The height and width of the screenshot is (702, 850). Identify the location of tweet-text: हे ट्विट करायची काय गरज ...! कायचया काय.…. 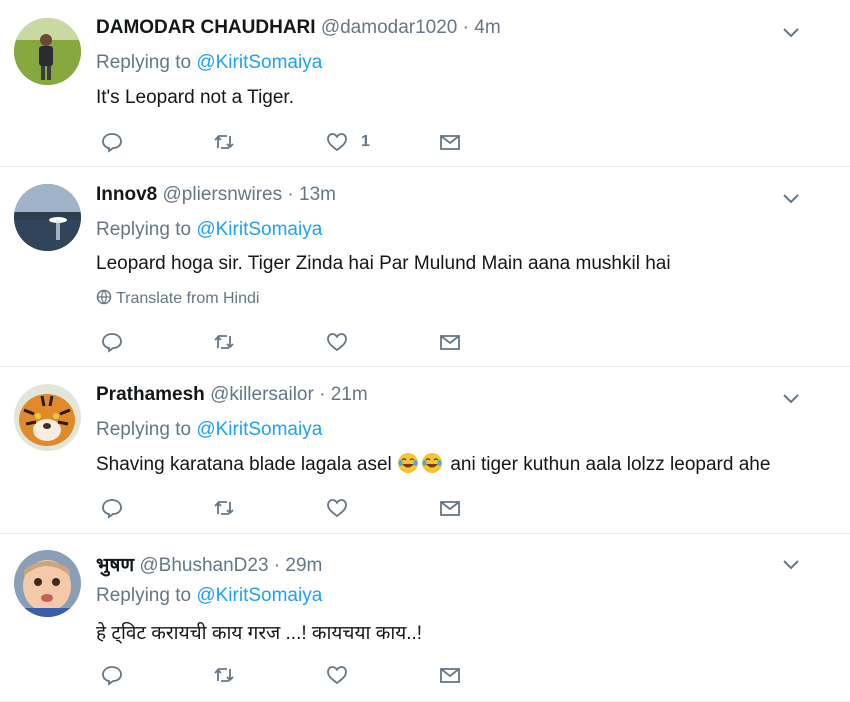
(259, 633).